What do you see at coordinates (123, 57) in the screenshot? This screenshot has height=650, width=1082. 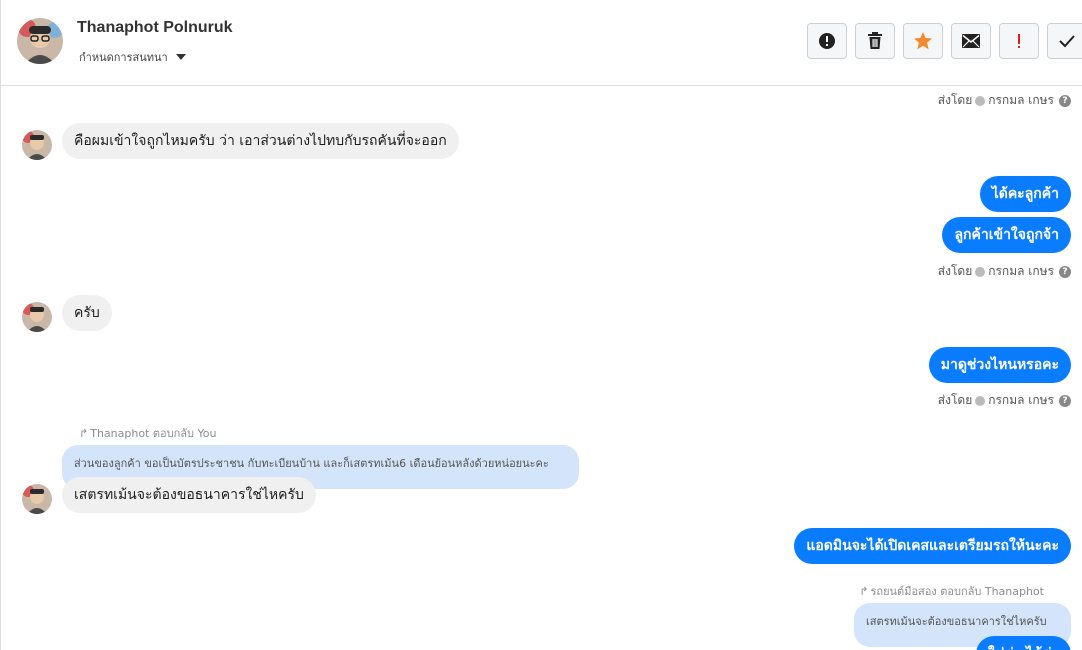 I see `conversation-setting-label: กำหนดการสนทนา` at bounding box center [123, 57].